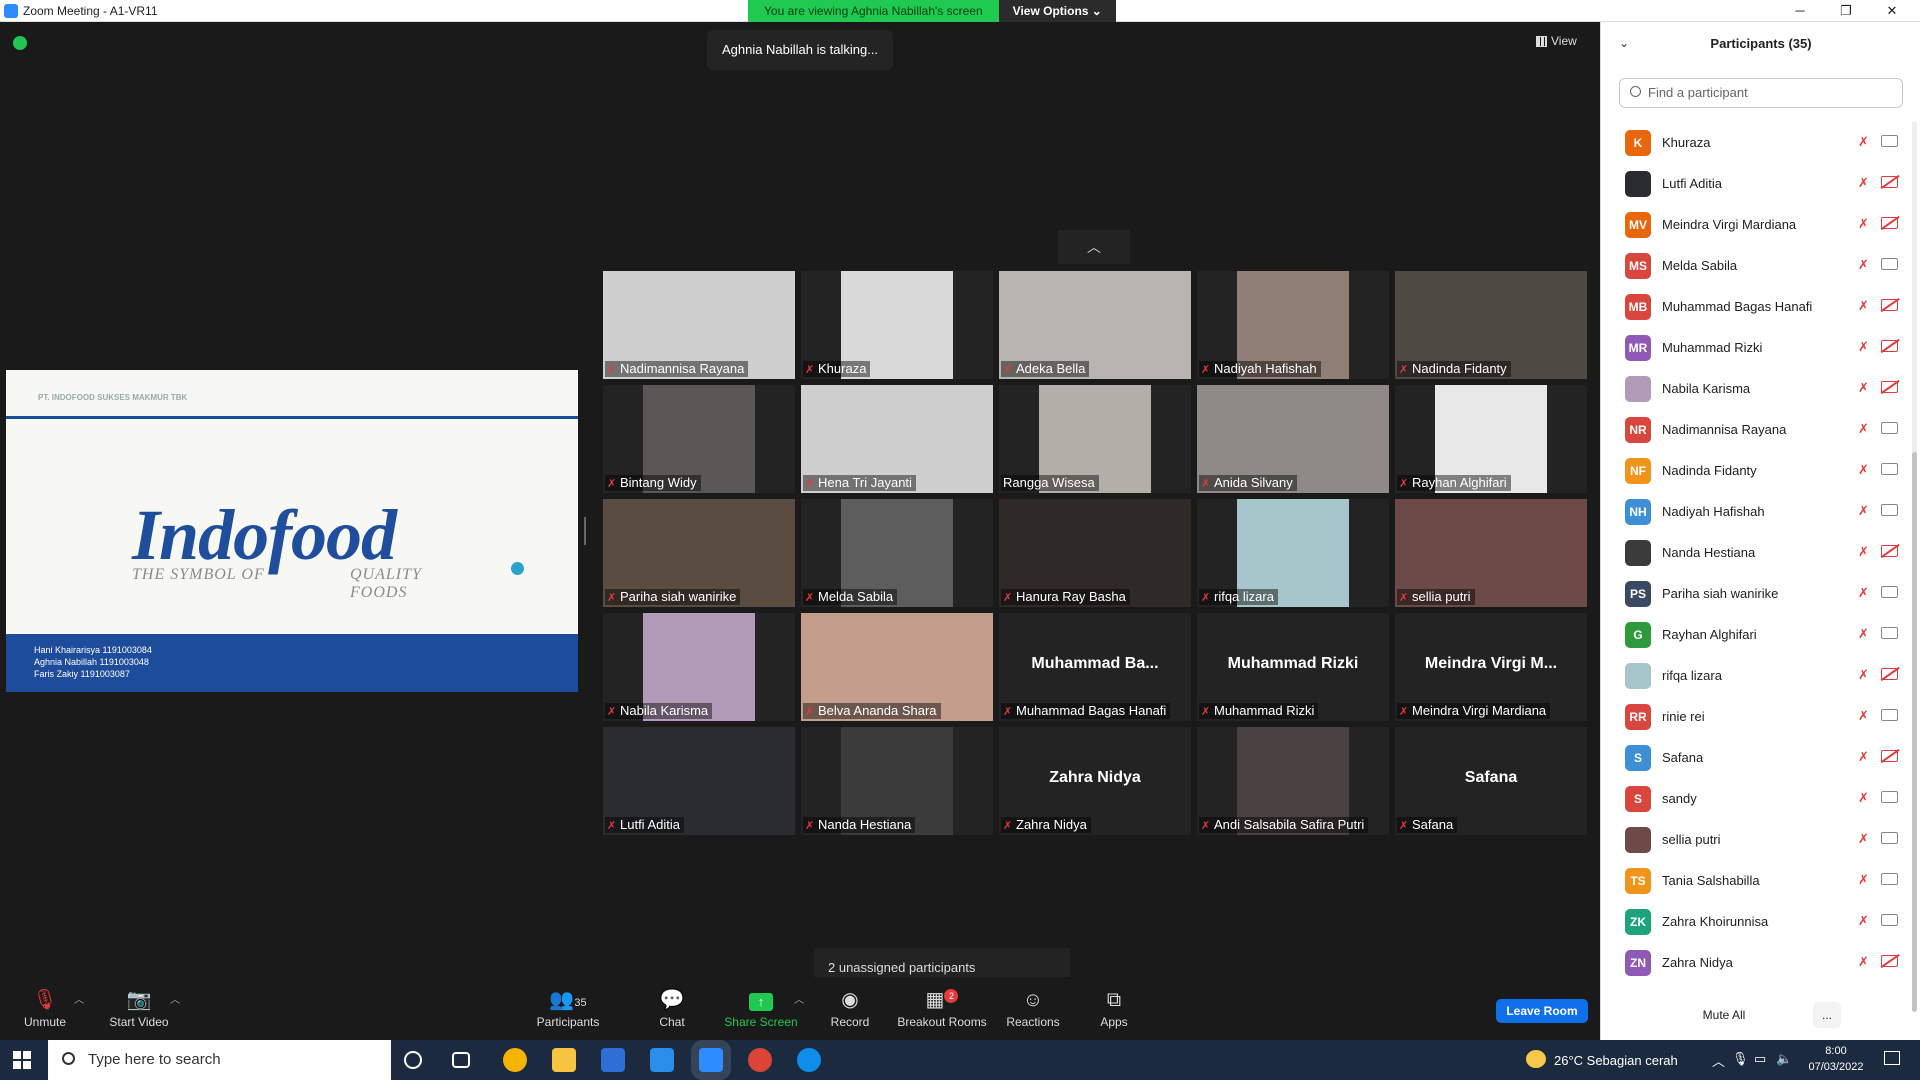  I want to click on task-view-icon, so click(461, 1060).